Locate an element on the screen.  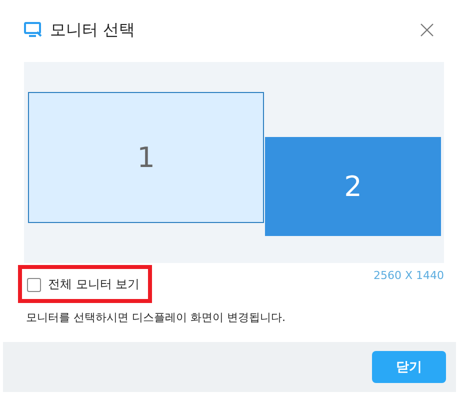
monitor-icon is located at coordinates (33, 30).